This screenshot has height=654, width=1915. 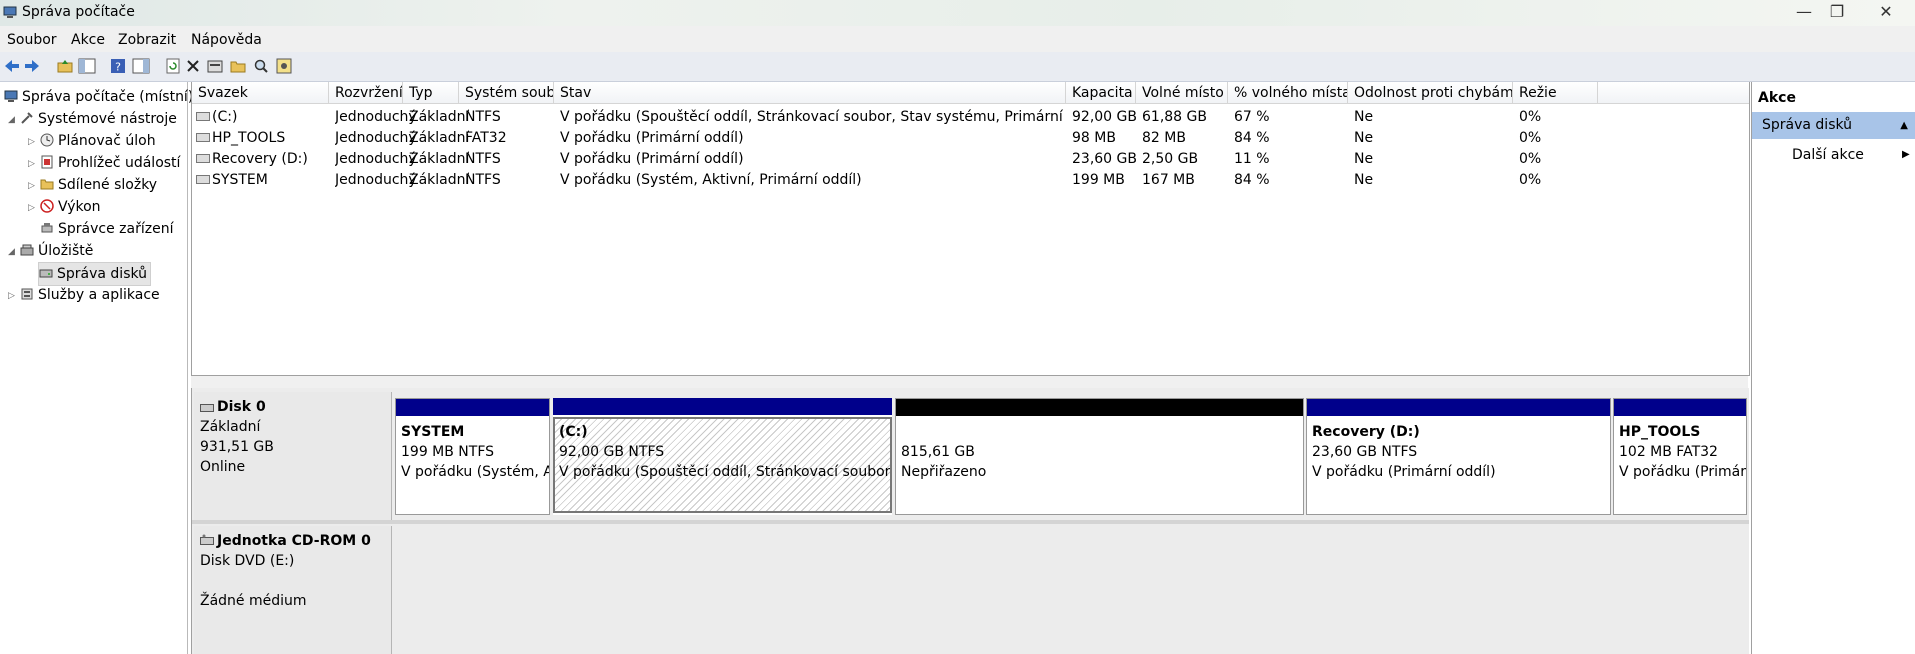 I want to click on actions-header: Akce, so click(x=1777, y=98).